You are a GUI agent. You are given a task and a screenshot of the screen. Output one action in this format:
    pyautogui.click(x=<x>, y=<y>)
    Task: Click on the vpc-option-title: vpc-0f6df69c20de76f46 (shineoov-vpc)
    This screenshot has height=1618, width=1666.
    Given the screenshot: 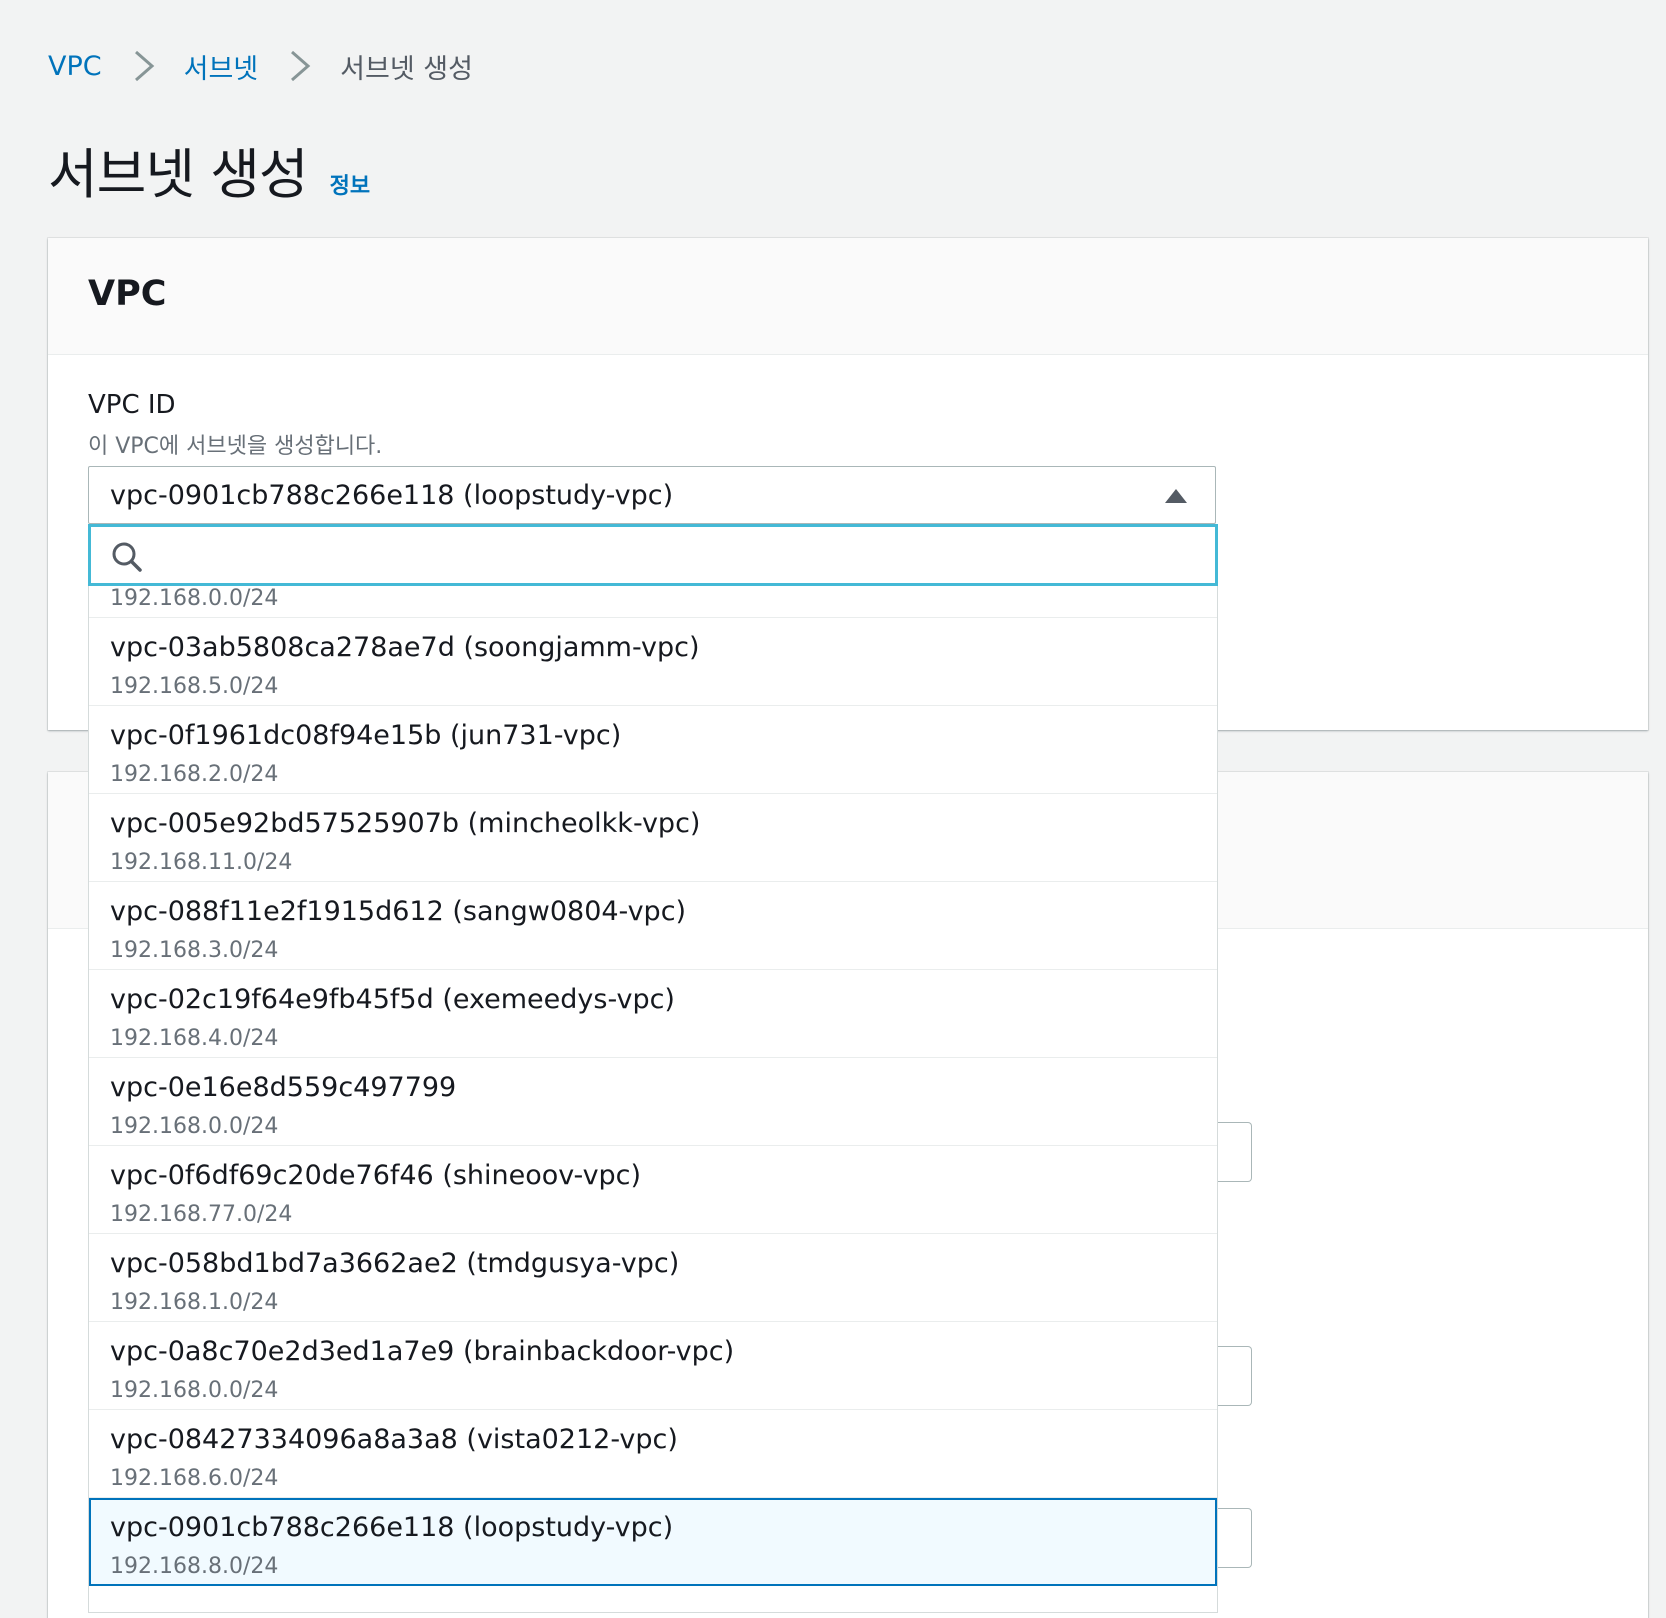 What is the action you would take?
    pyautogui.click(x=376, y=1175)
    